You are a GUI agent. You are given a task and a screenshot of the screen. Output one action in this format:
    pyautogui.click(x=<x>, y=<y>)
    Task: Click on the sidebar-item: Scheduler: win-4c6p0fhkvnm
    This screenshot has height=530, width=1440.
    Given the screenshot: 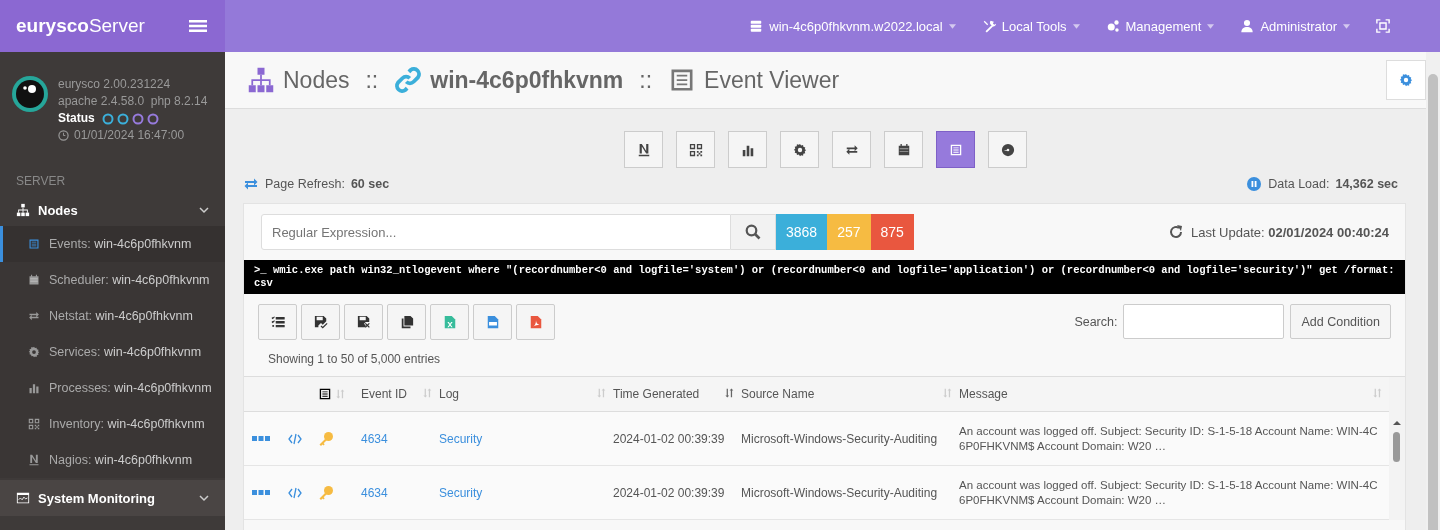 What is the action you would take?
    pyautogui.click(x=112, y=280)
    